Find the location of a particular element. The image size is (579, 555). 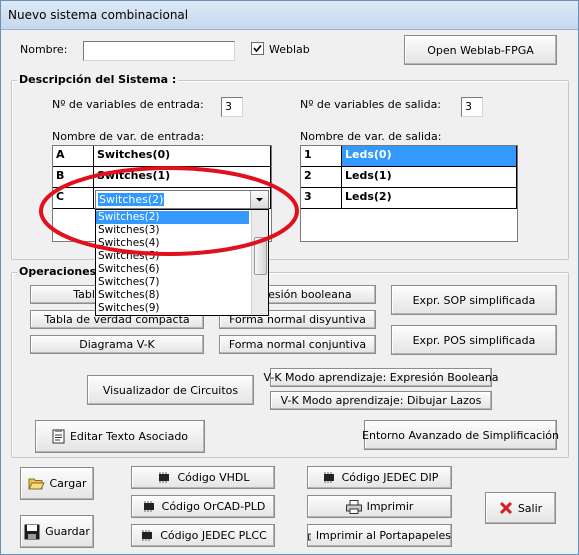

operaciones-title: Operaciones is located at coordinates (58, 271).